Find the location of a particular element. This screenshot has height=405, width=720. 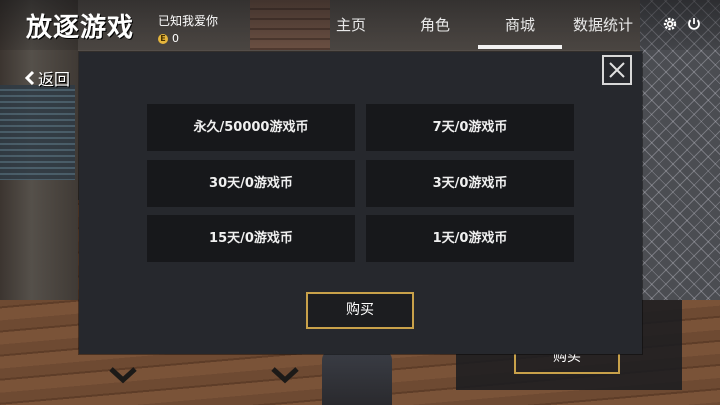

back-label: 返回 is located at coordinates (54, 79).